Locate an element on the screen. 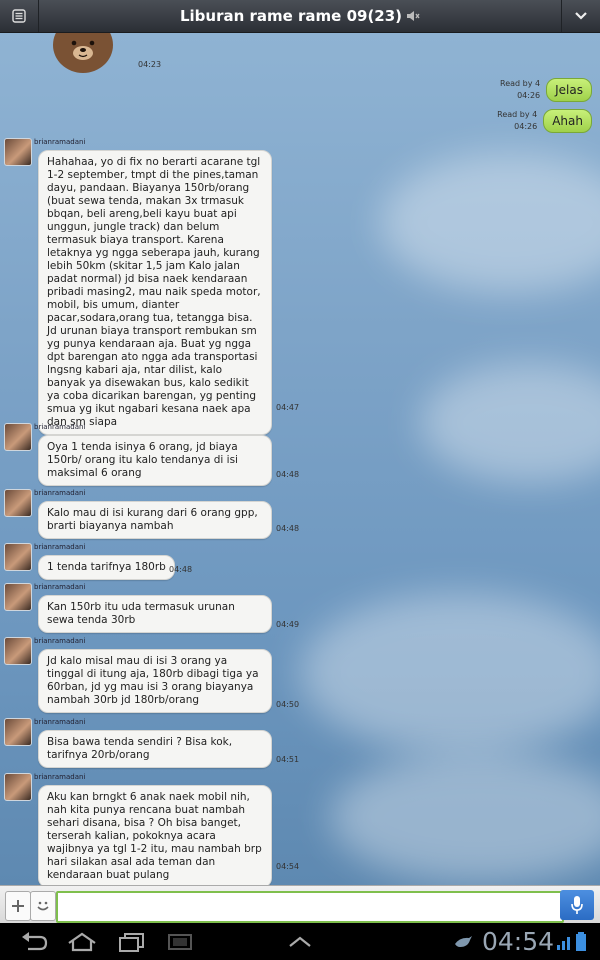 The width and height of the screenshot is (600, 960). menu-icon is located at coordinates (19, 16).